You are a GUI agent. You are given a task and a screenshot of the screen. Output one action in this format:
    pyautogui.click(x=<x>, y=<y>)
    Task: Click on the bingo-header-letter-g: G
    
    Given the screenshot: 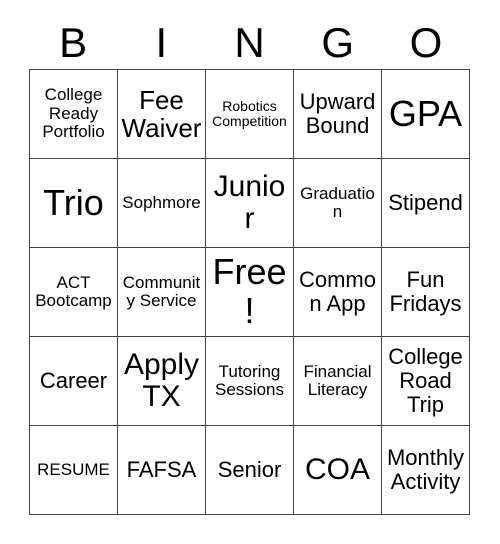 What is the action you would take?
    pyautogui.click(x=338, y=42)
    